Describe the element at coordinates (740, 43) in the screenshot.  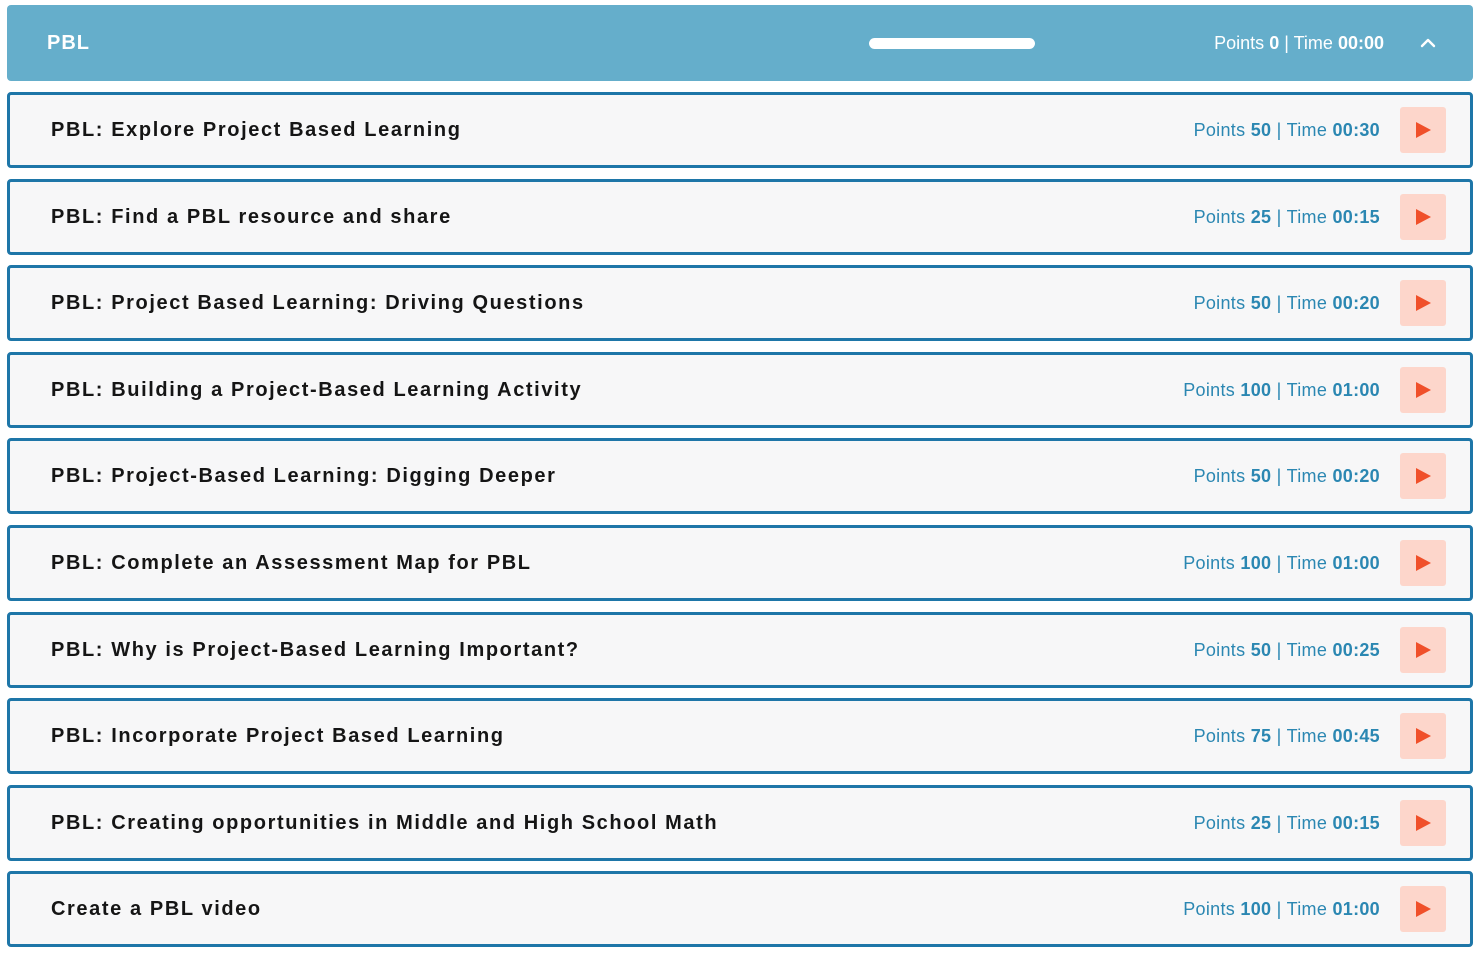
I see `section-header: PBL Points 0 | Time 00:00` at that location.